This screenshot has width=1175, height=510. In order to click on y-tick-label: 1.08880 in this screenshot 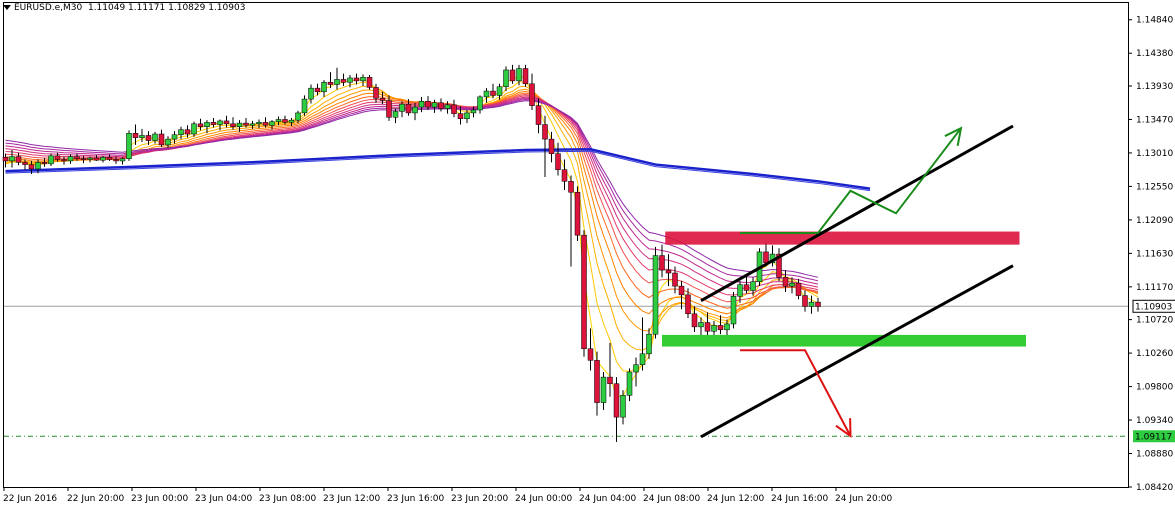, I will do `click(1154, 455)`.